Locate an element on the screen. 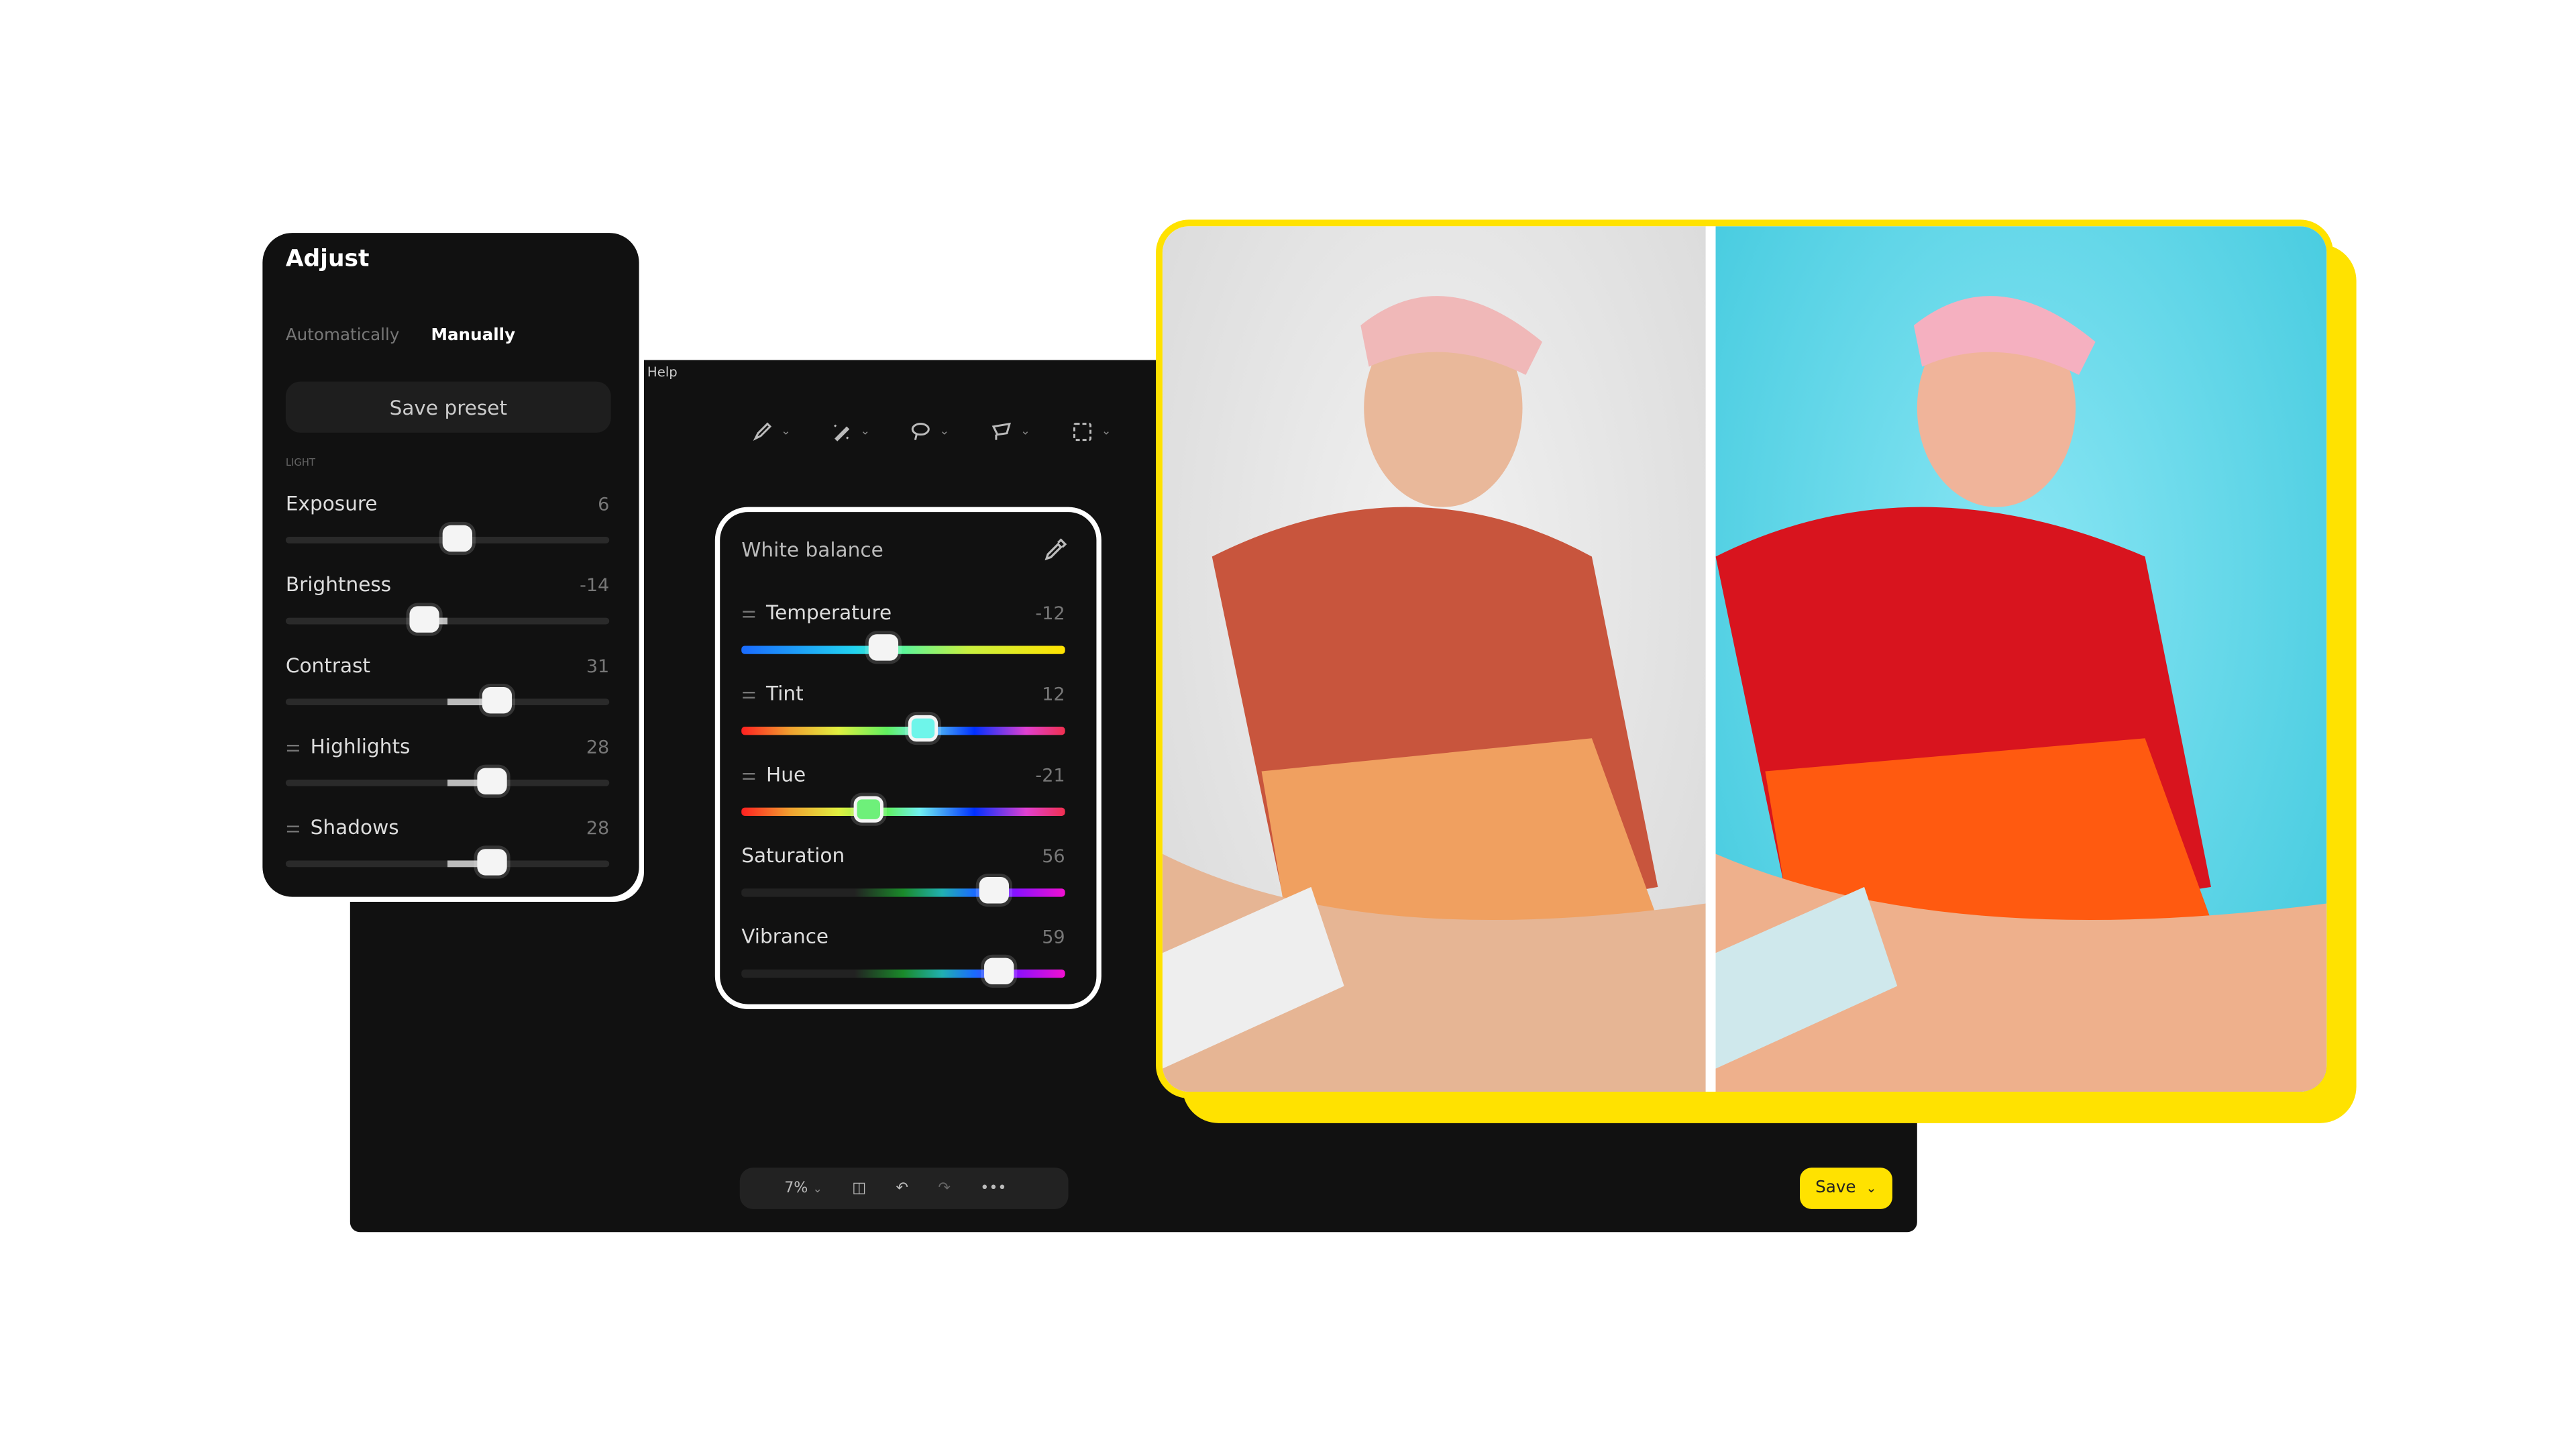  slider-shadows: ⚌ Shadows 28 is located at coordinates (447, 849).